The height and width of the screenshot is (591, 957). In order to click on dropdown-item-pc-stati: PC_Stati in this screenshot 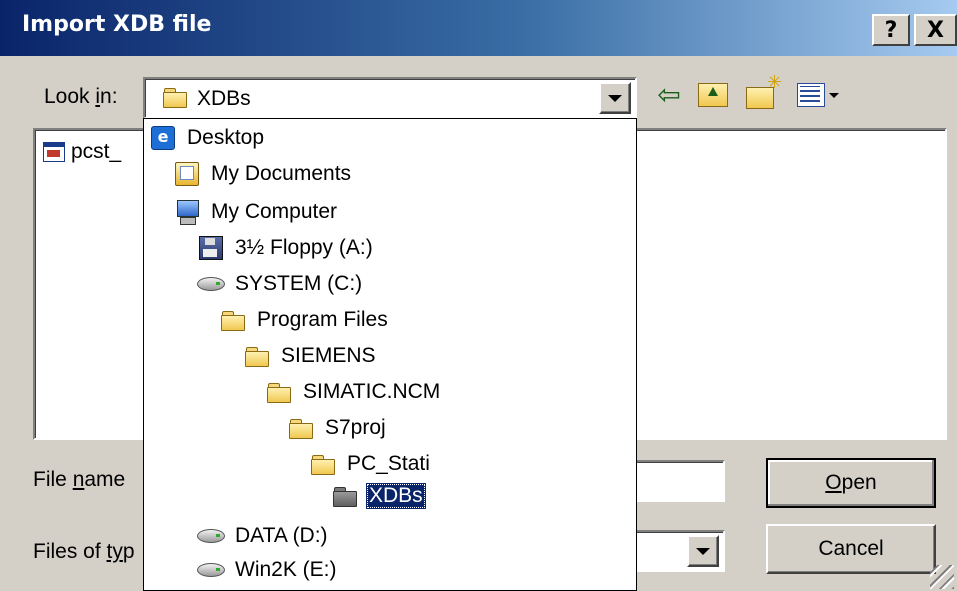, I will do `click(370, 464)`.